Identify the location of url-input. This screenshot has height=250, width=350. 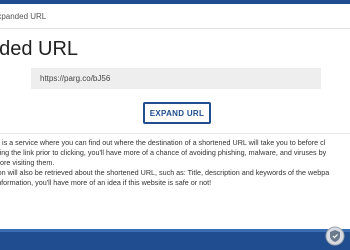
(176, 78).